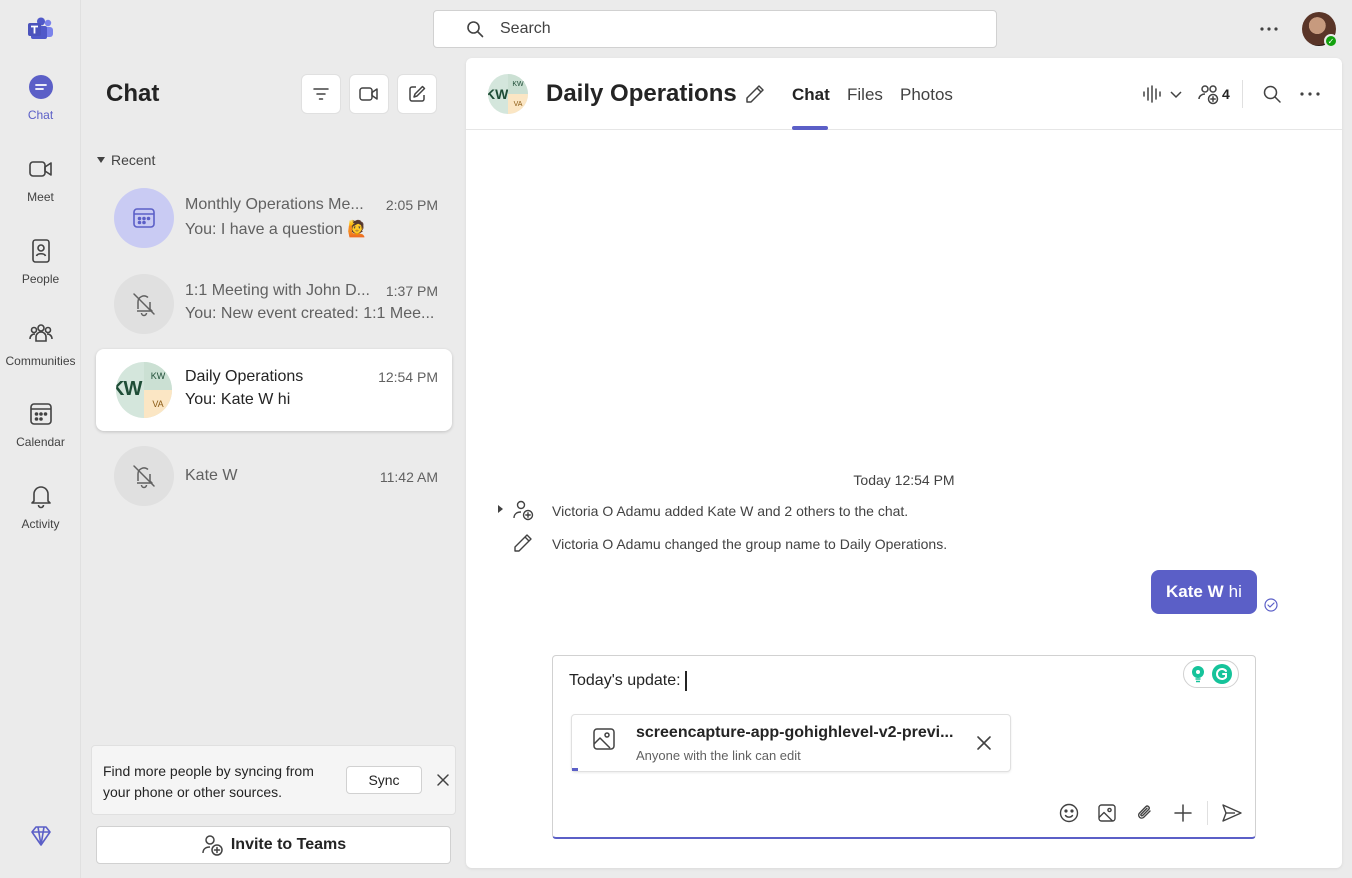 Image resolution: width=1352 pixels, height=878 pixels. Describe the element at coordinates (41, 251) in the screenshot. I see `people-book-icon` at that location.